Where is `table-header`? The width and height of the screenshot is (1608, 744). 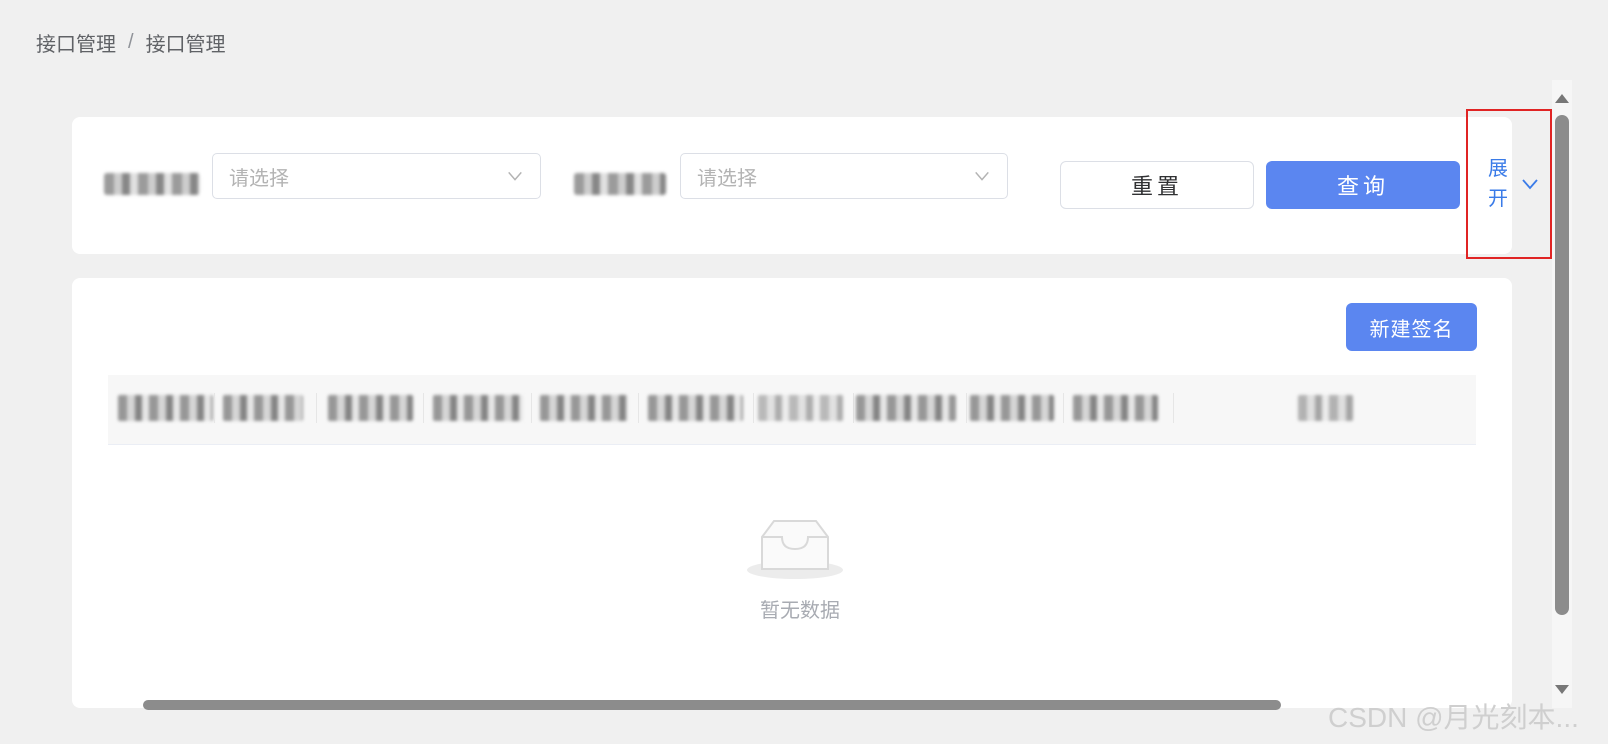 table-header is located at coordinates (792, 410).